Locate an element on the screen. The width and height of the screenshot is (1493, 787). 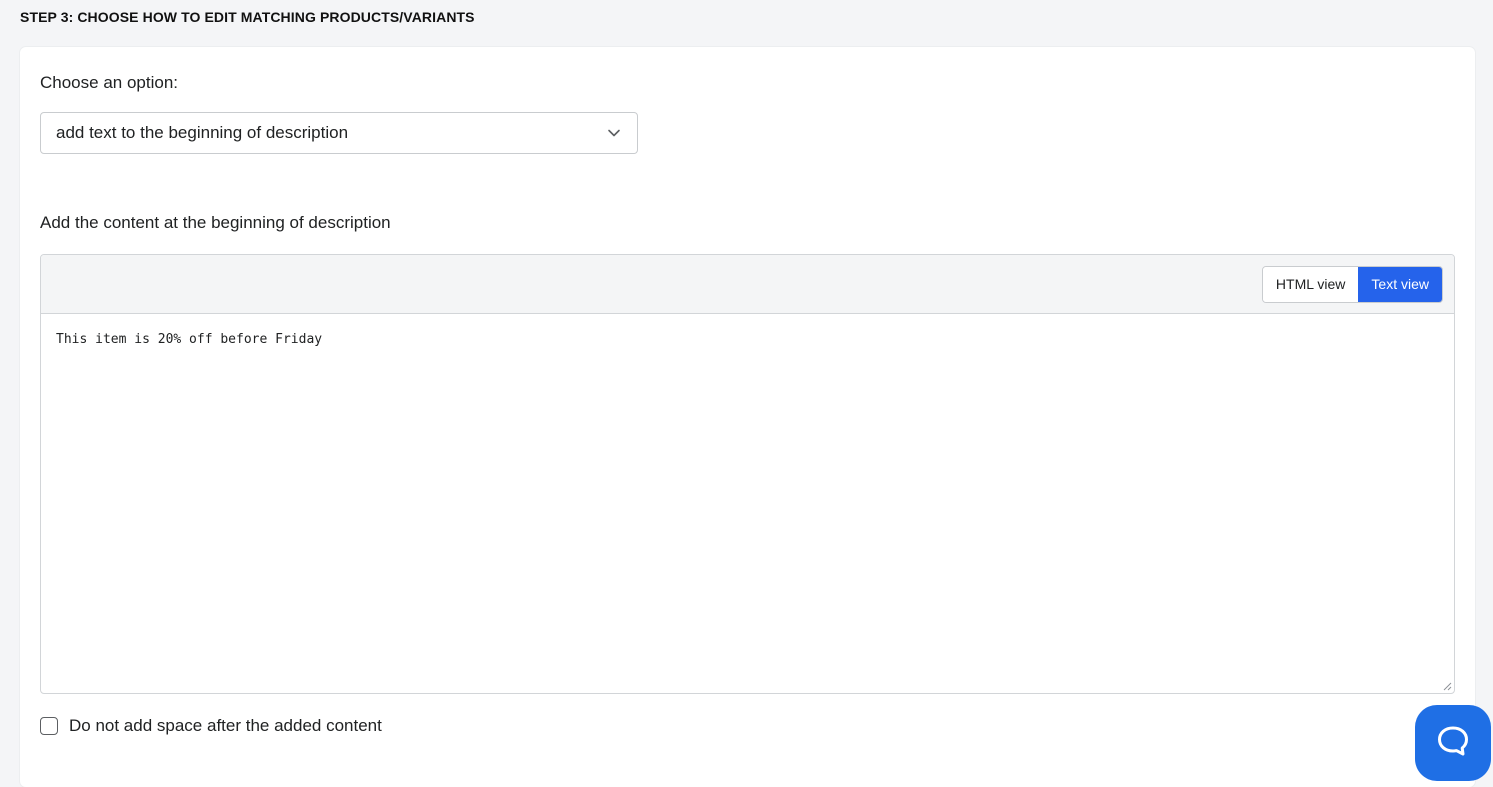
chat-bubble-icon is located at coordinates (1453, 741).